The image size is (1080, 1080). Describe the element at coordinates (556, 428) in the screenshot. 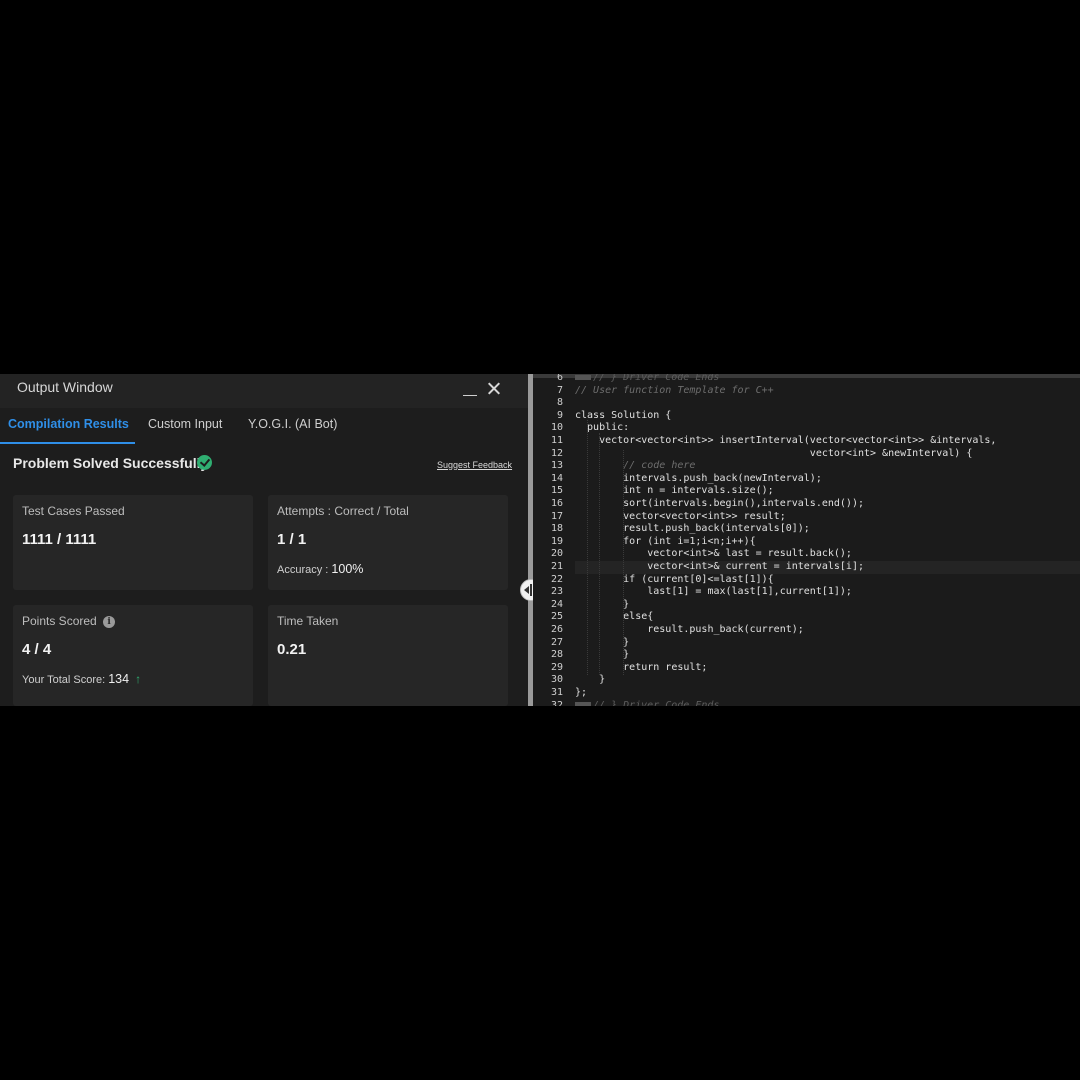

I see `line-number: 10` at that location.